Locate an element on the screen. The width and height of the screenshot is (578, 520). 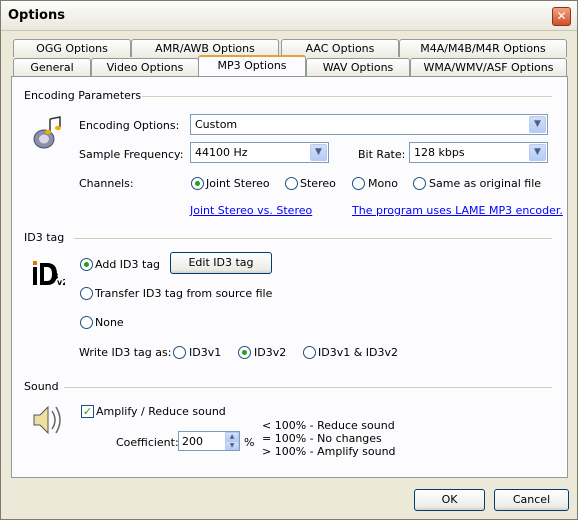
radio-transfer-id3 is located at coordinates (86, 293).